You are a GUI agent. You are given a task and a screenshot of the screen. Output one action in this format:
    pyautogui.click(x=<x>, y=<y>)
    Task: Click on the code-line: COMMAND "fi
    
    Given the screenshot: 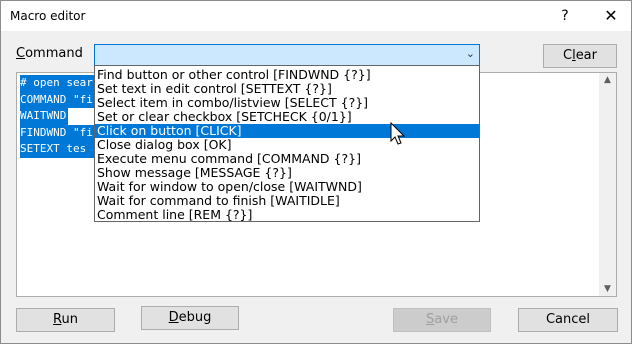 What is the action you would take?
    pyautogui.click(x=57, y=99)
    